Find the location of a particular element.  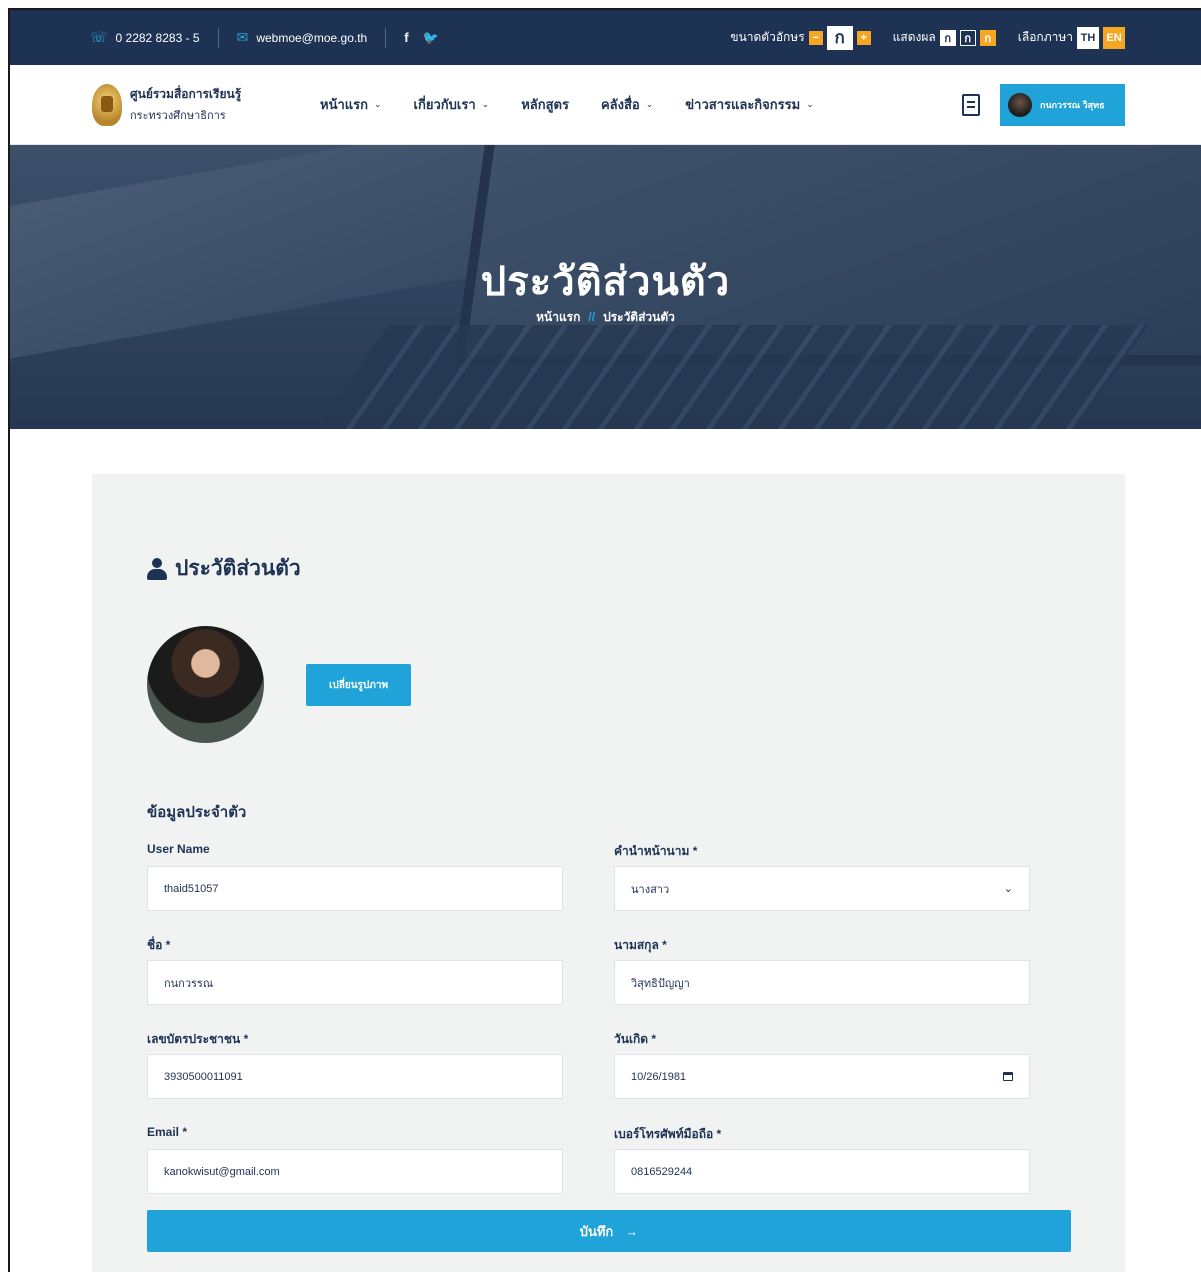

font-reset-button: ก is located at coordinates (839, 37).